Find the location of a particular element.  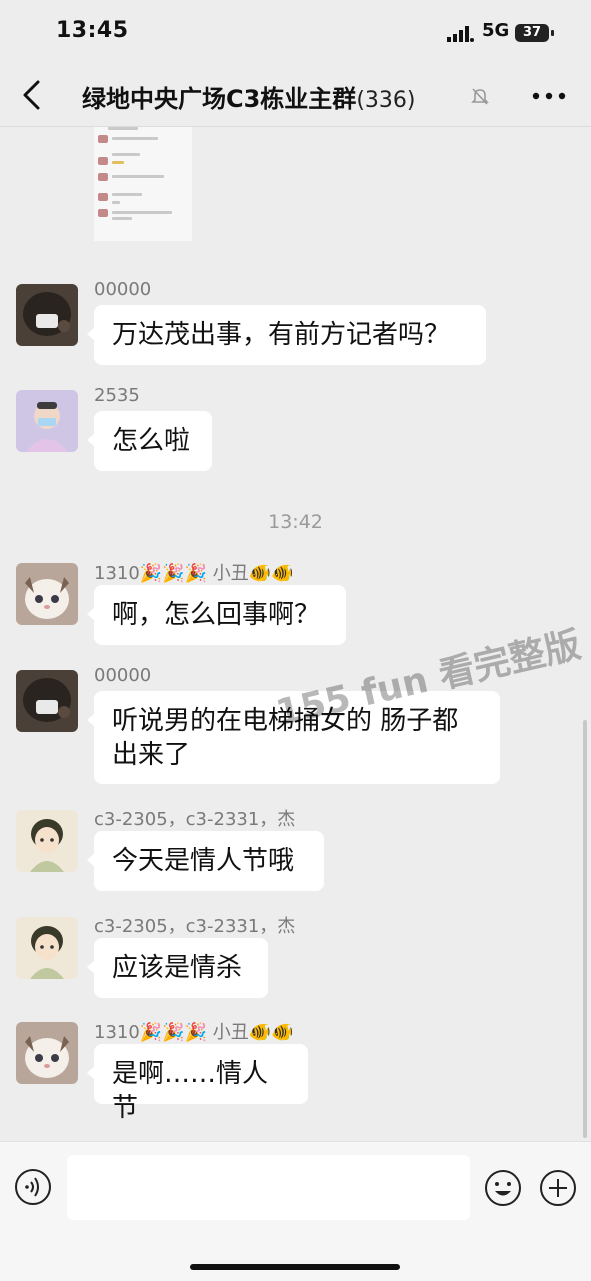

member-count: (336) is located at coordinates (386, 100).